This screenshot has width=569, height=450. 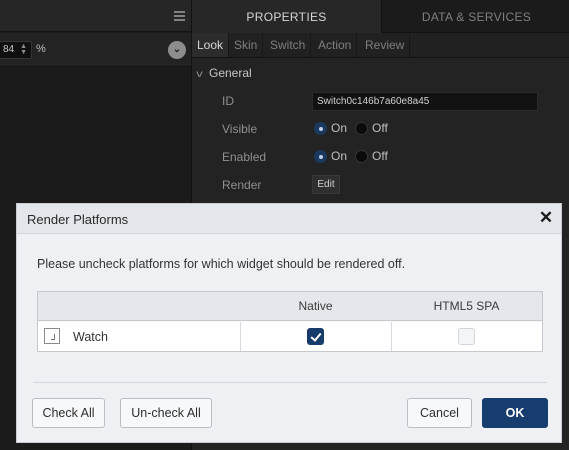 I want to click on dialog-title: Render Platforms, so click(x=78, y=219).